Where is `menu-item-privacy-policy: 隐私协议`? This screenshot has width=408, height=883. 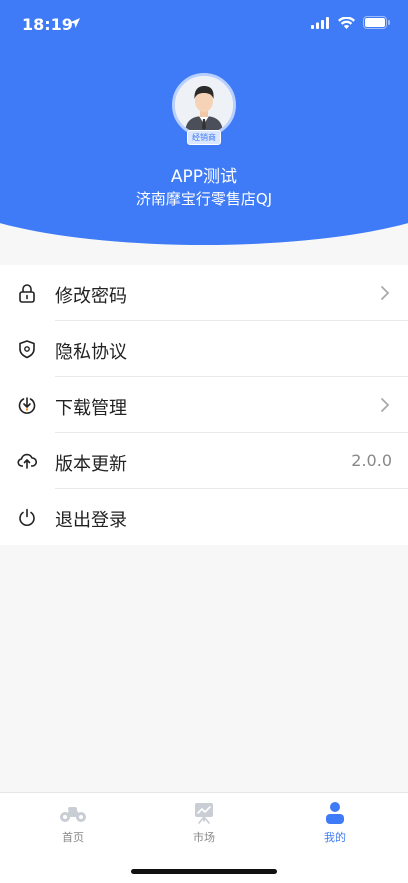
menu-item-privacy-policy: 隐私协议 is located at coordinates (204, 349).